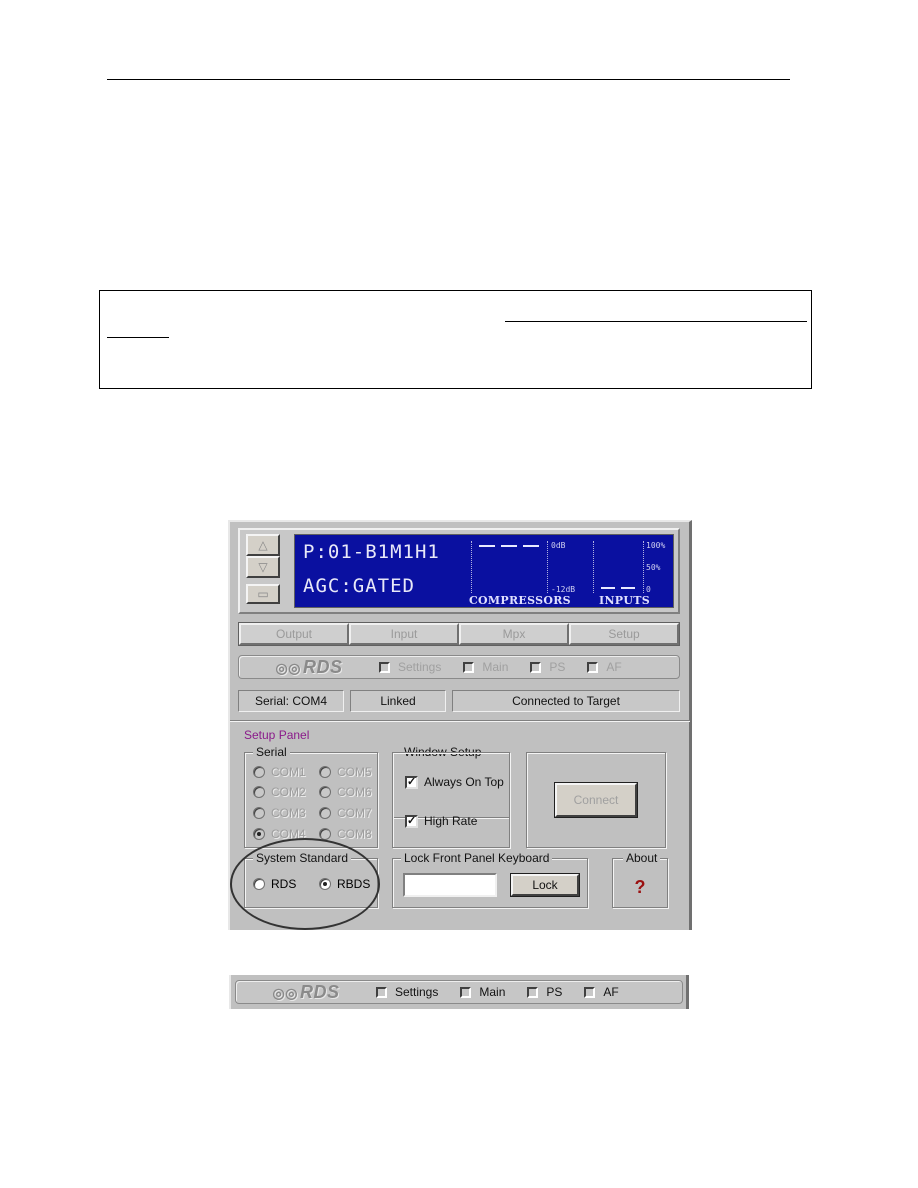 The height and width of the screenshot is (1188, 918). I want to click on rds-logo-text: RDS, so click(322, 666).